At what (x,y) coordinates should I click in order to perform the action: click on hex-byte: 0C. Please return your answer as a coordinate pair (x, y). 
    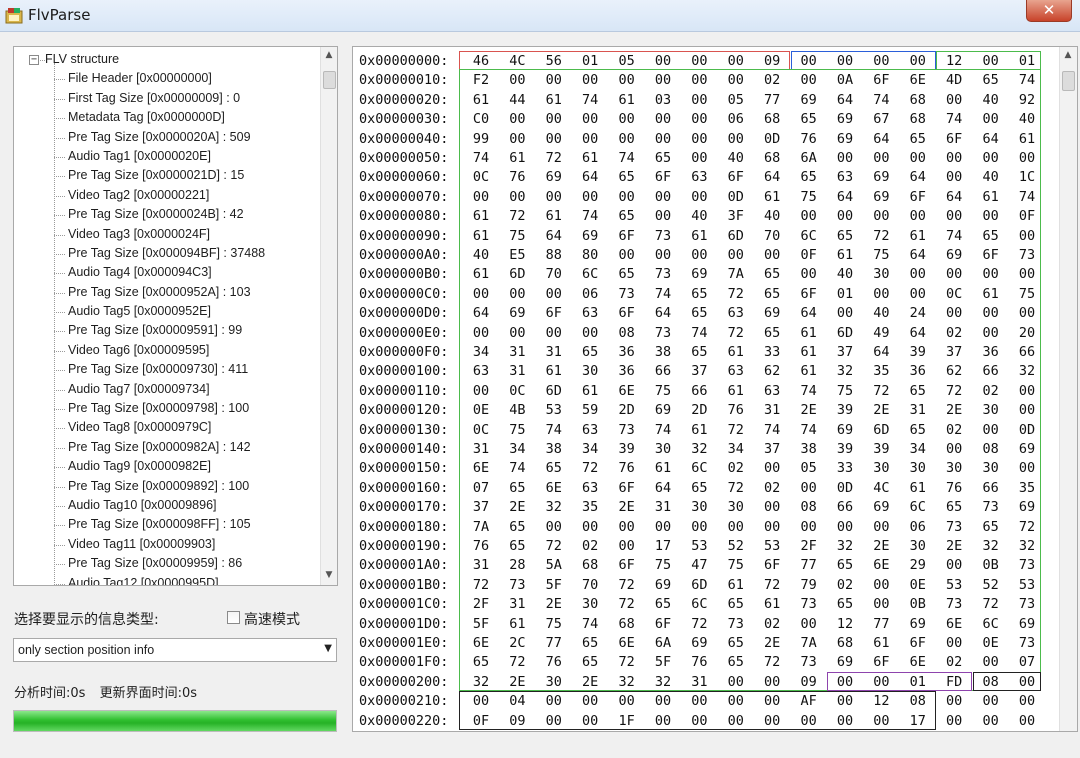
    Looking at the image, I should click on (954, 294).